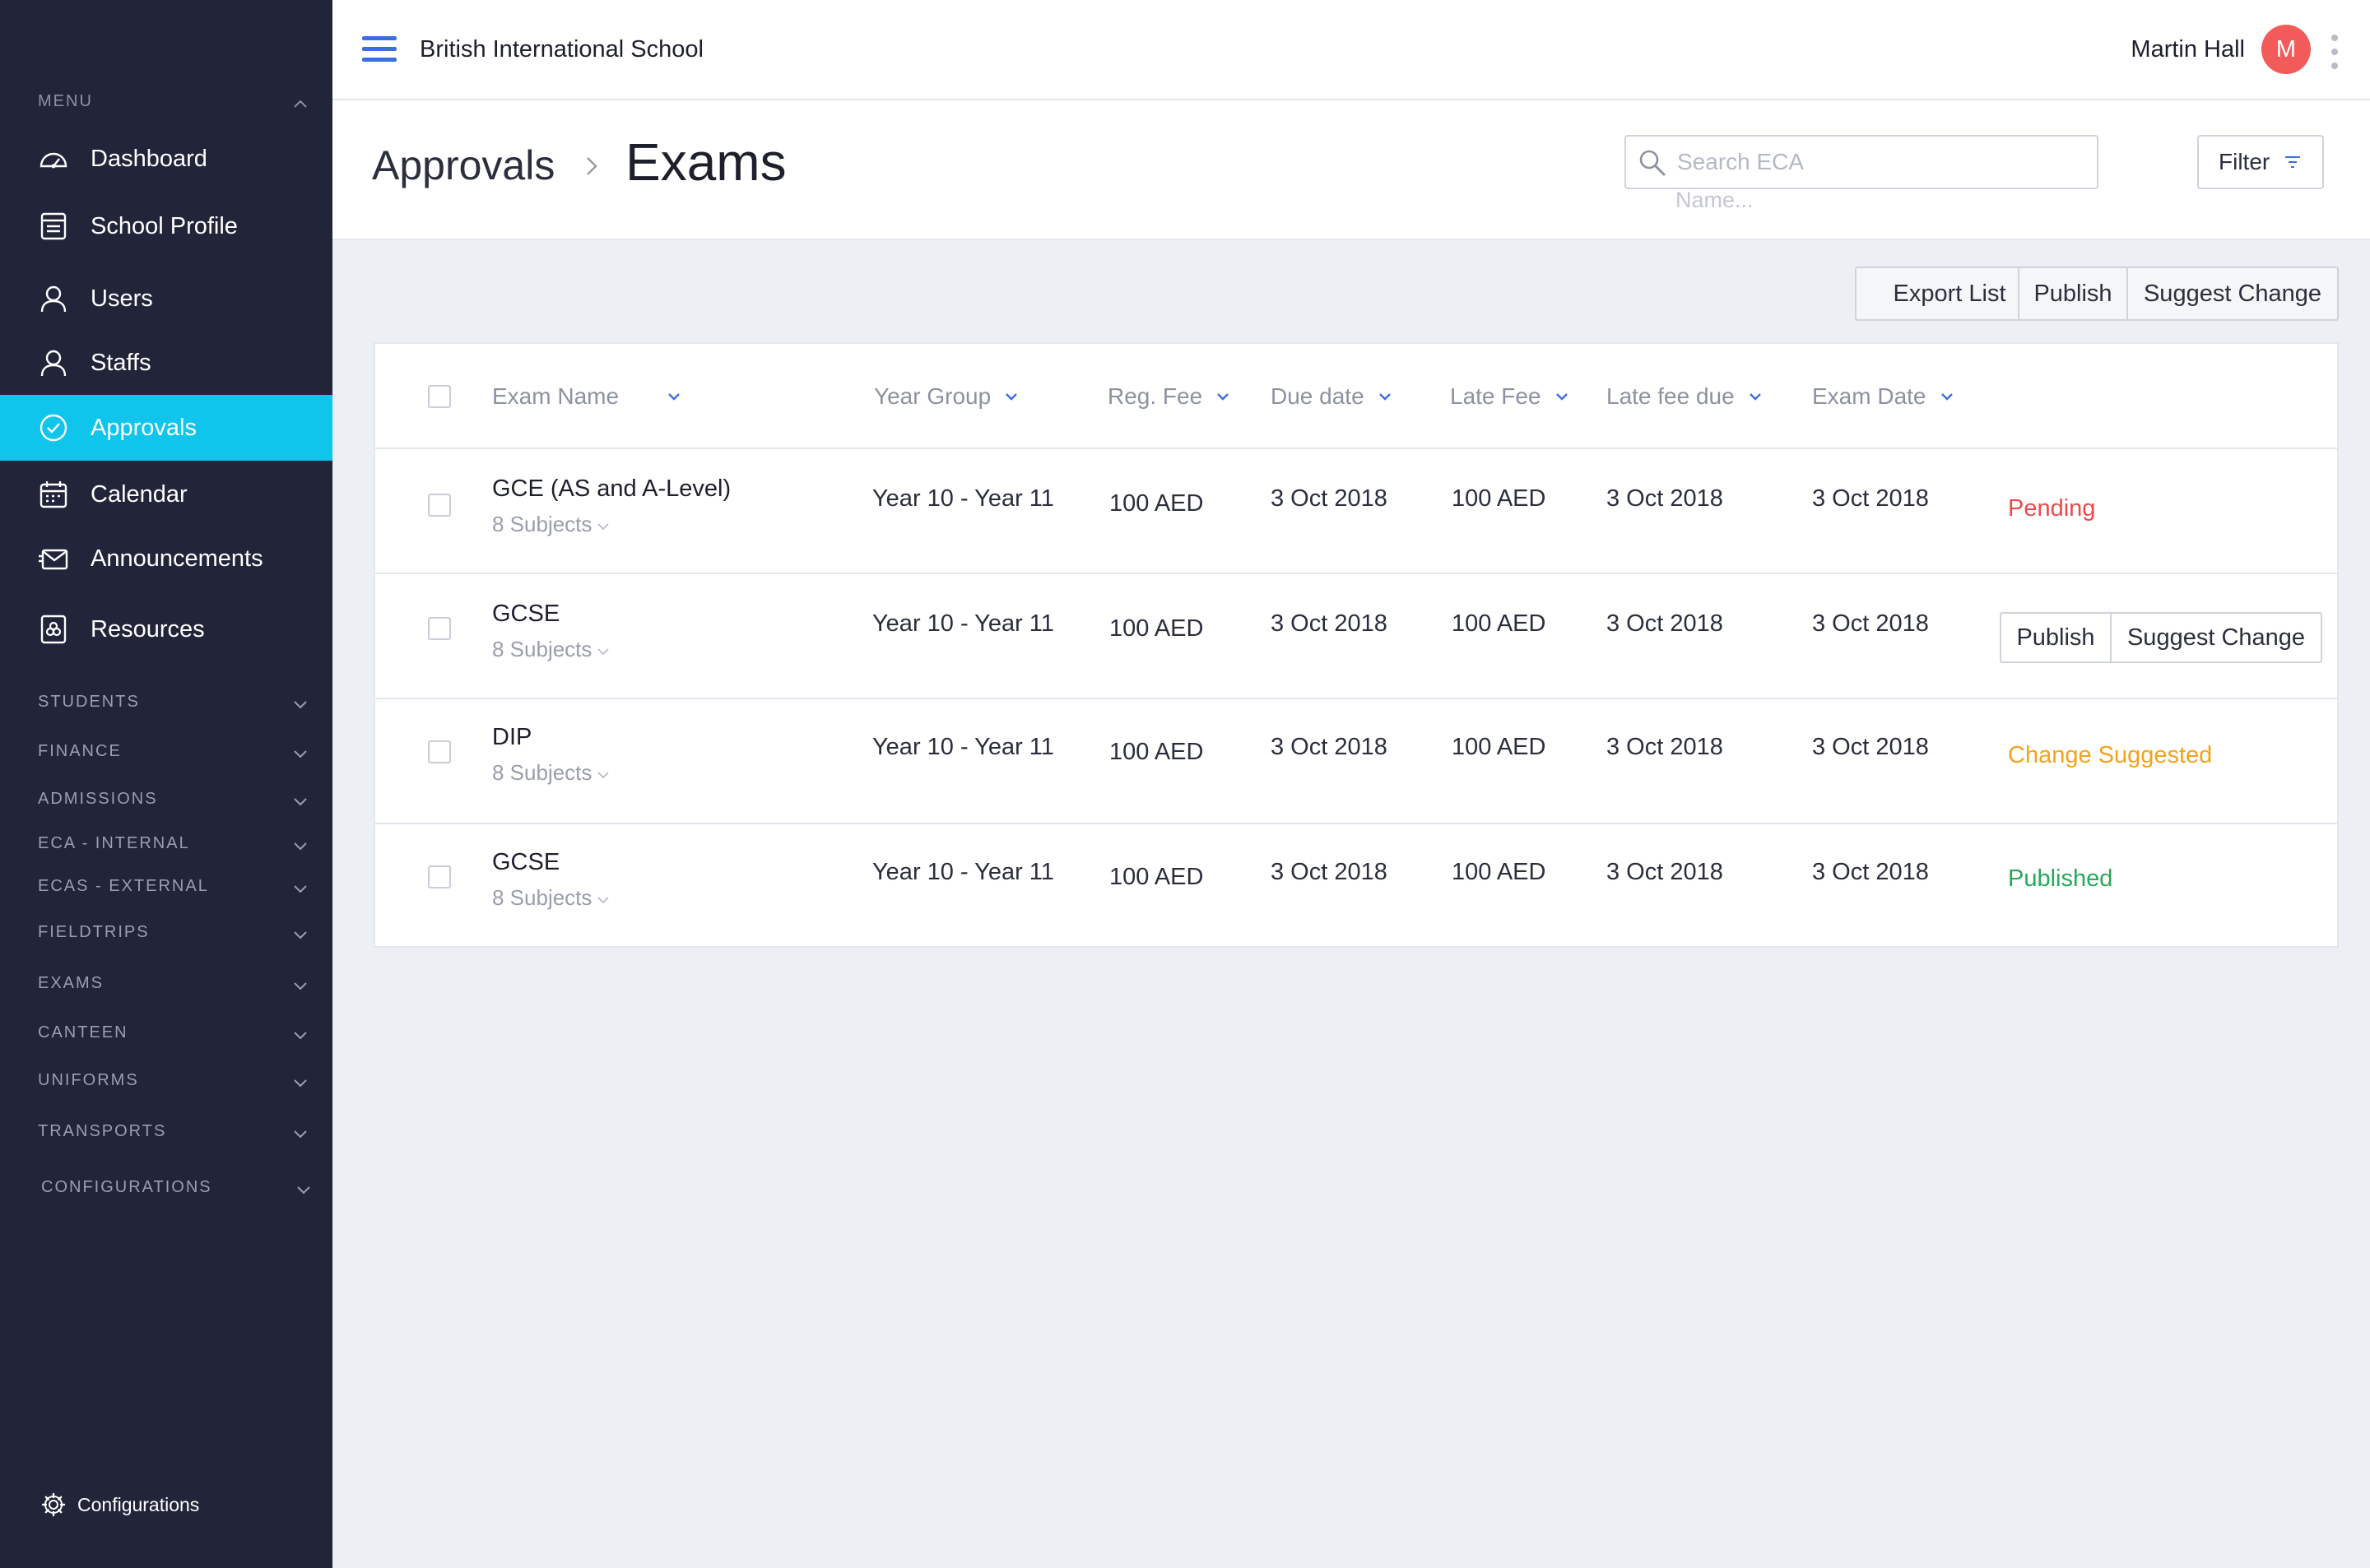 Image resolution: width=2370 pixels, height=1568 pixels. What do you see at coordinates (463, 165) in the screenshot?
I see `breadcrumb-approvals: Approvals` at bounding box center [463, 165].